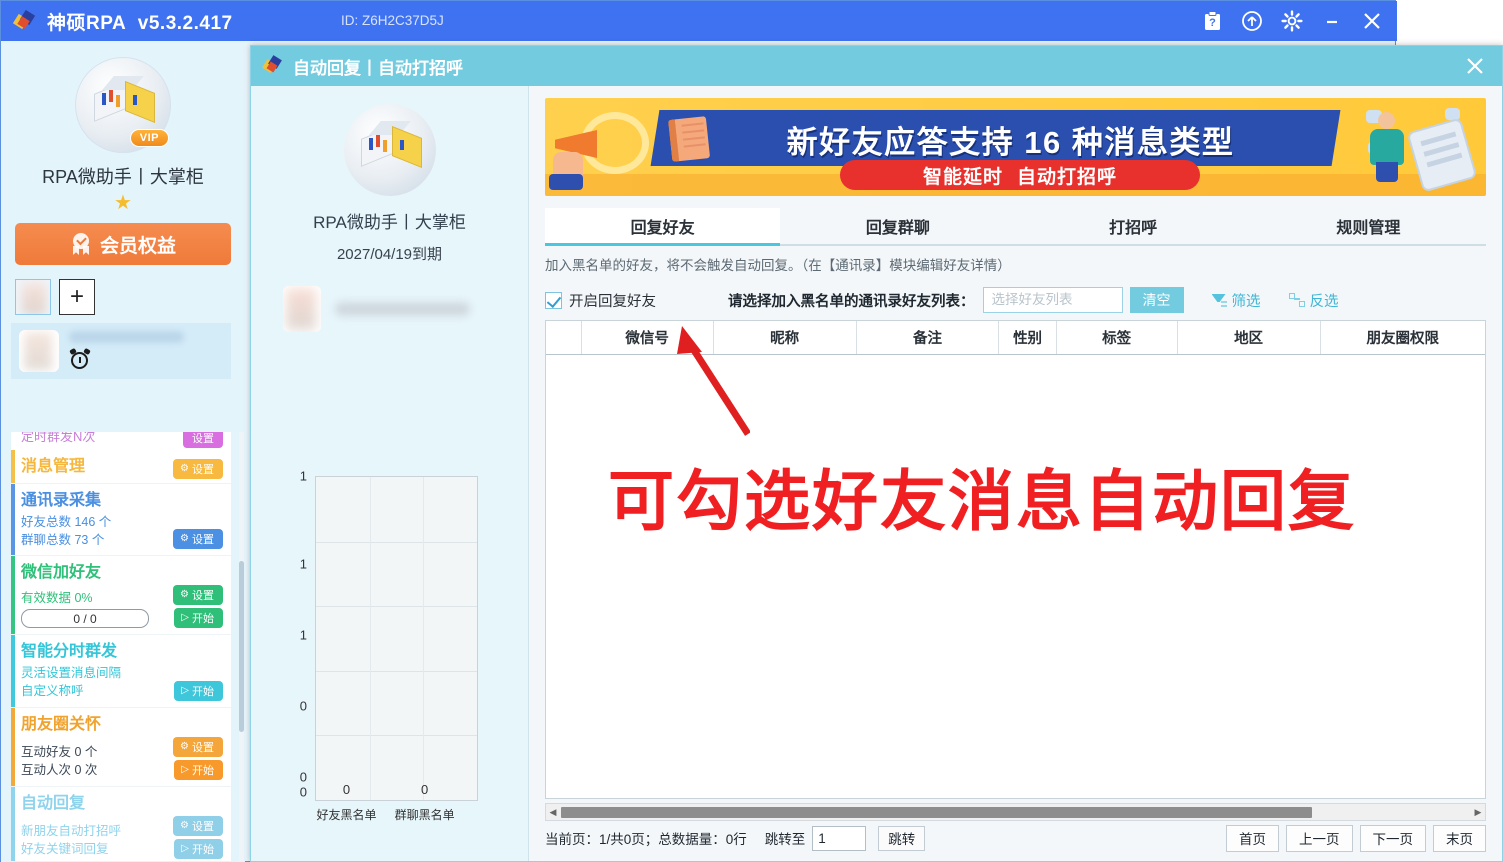 Image resolution: width=1503 pixels, height=862 pixels. Describe the element at coordinates (303, 564) in the screenshot. I see `chart-ytick-4: 1` at that location.